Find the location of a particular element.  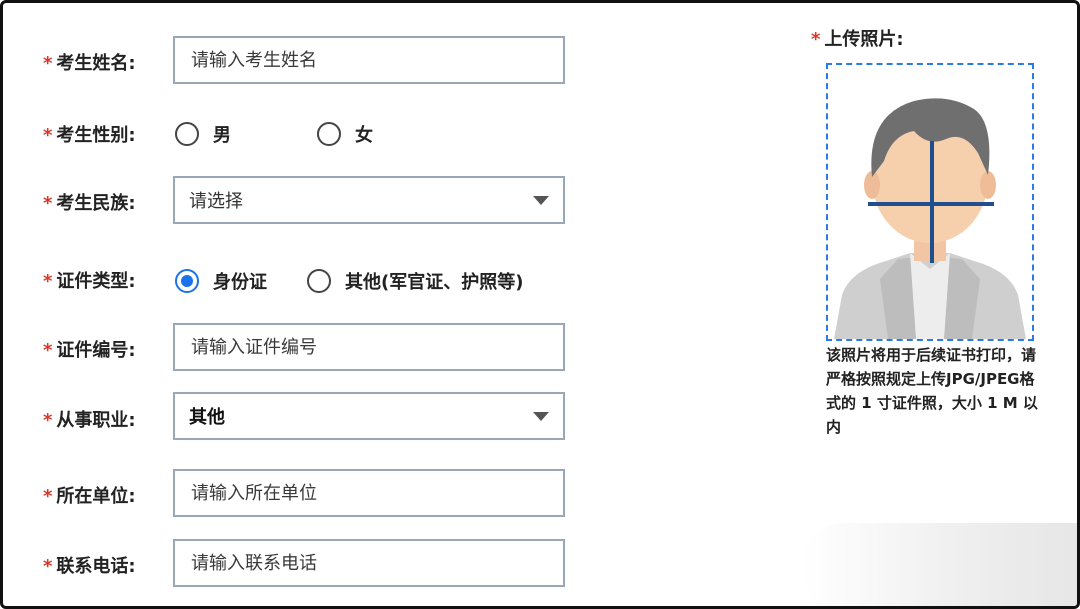

id-type-radio-group: 身份证 其他(军官证、护照等) is located at coordinates (349, 281).